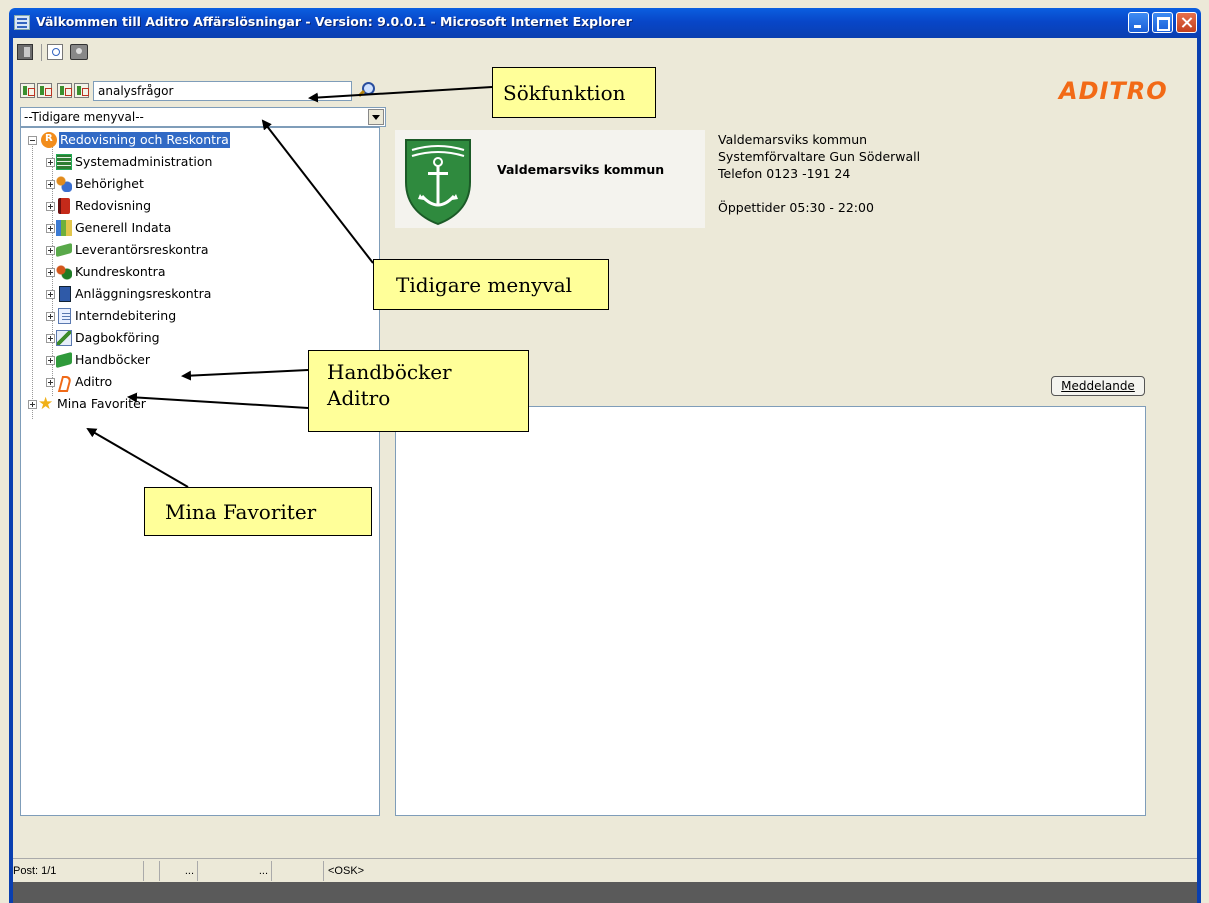  What do you see at coordinates (32, 281) in the screenshot?
I see `tree-connector` at bounding box center [32, 281].